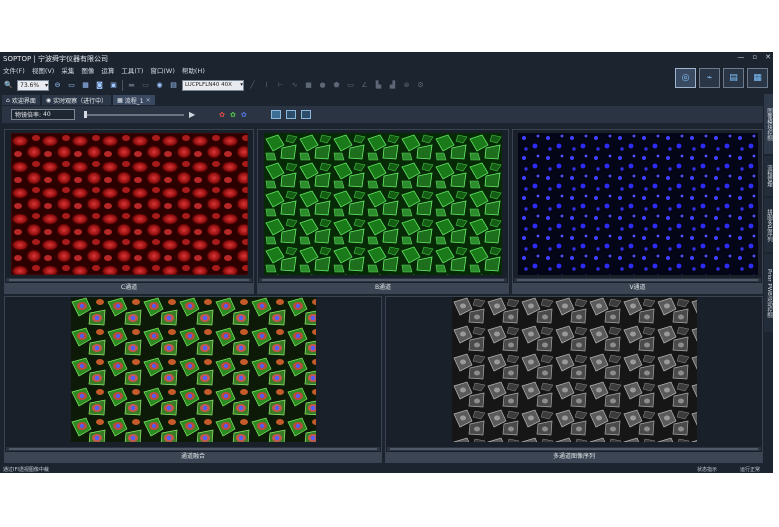  Describe the element at coordinates (294, 85) in the screenshot. I see `curve-icon: ∿` at that location.